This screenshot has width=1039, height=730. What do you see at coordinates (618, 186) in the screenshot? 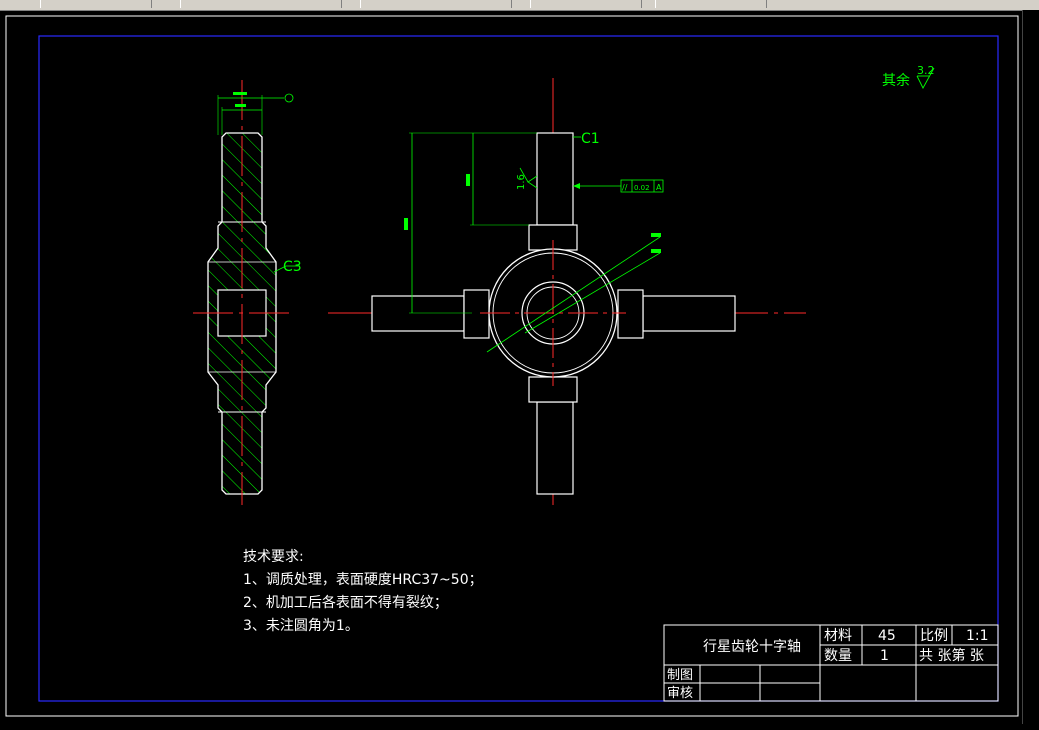
I see `tolerance-frame: // 0.02 A` at bounding box center [618, 186].